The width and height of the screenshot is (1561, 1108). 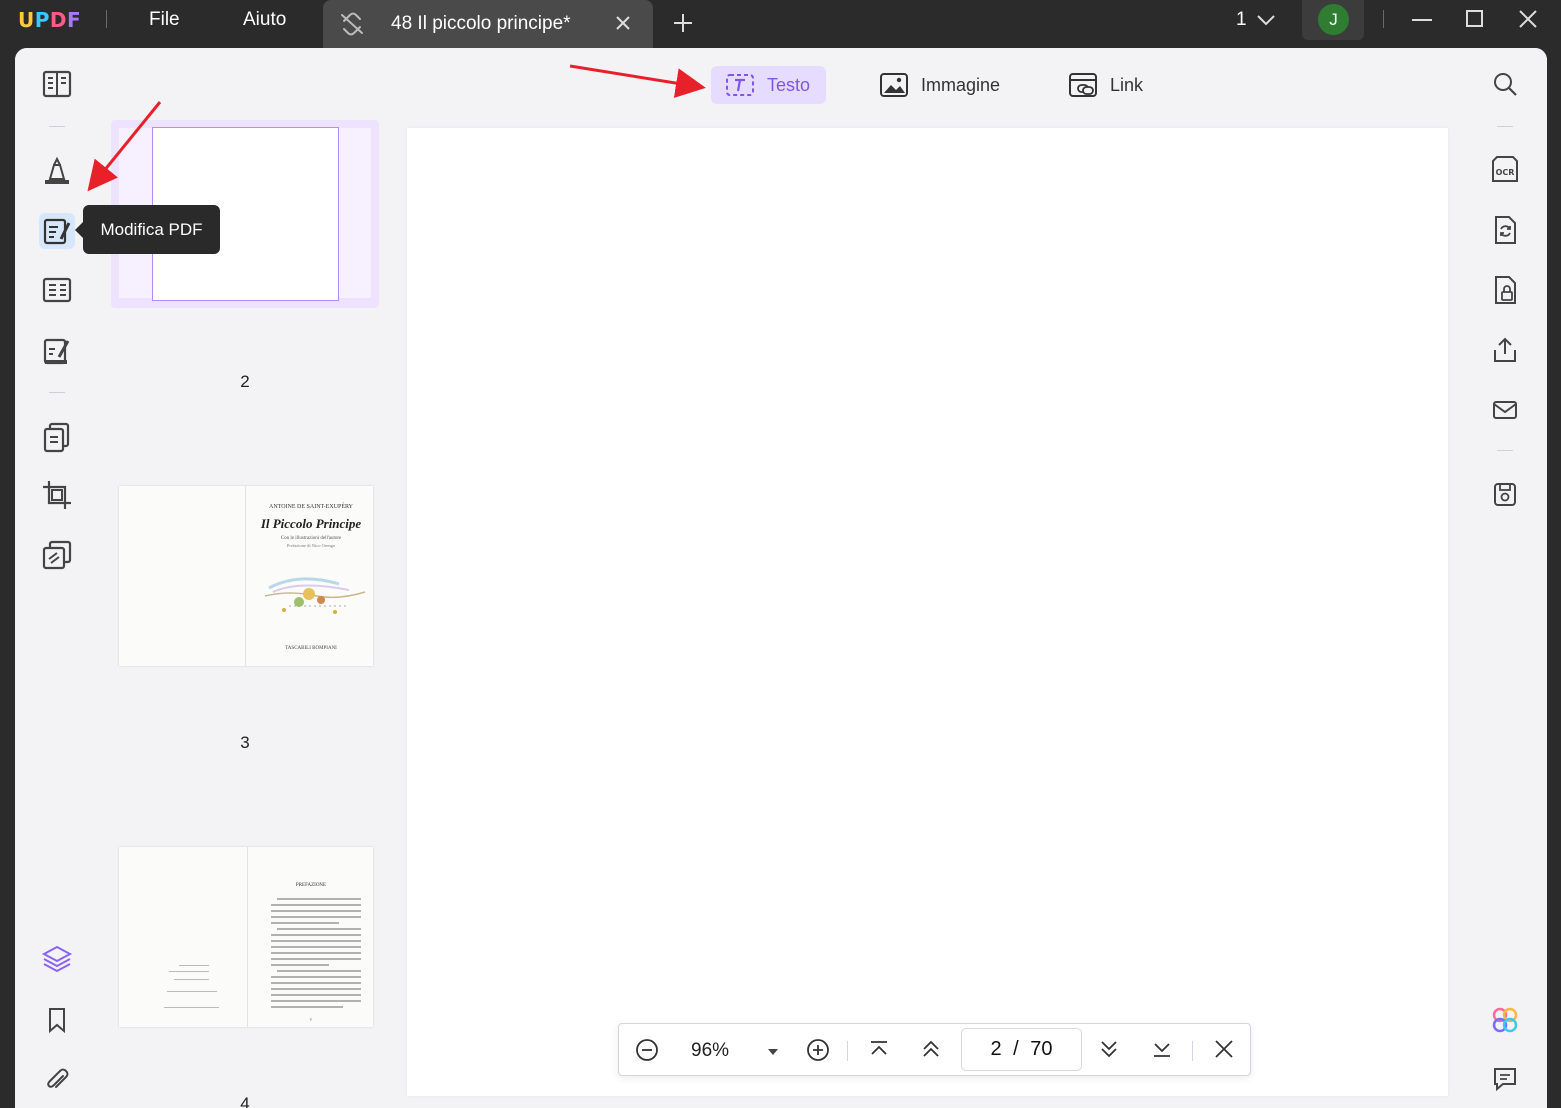 What do you see at coordinates (311, 523) in the screenshot?
I see `thumb-book-title: Il Piccolo Principe` at bounding box center [311, 523].